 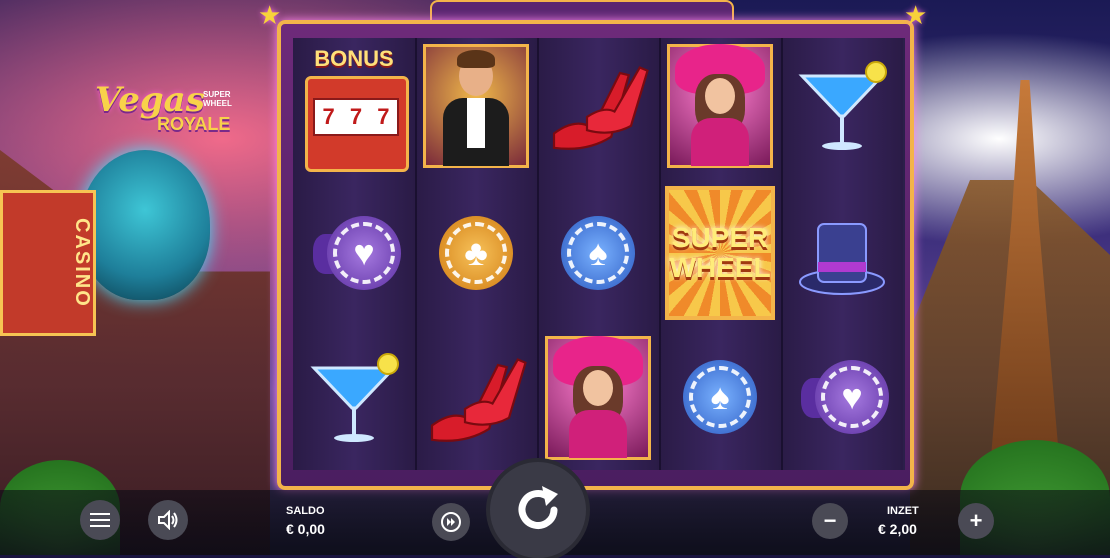 I want to click on super-wheel-card: SUPER WHEEL, so click(x=720, y=253).